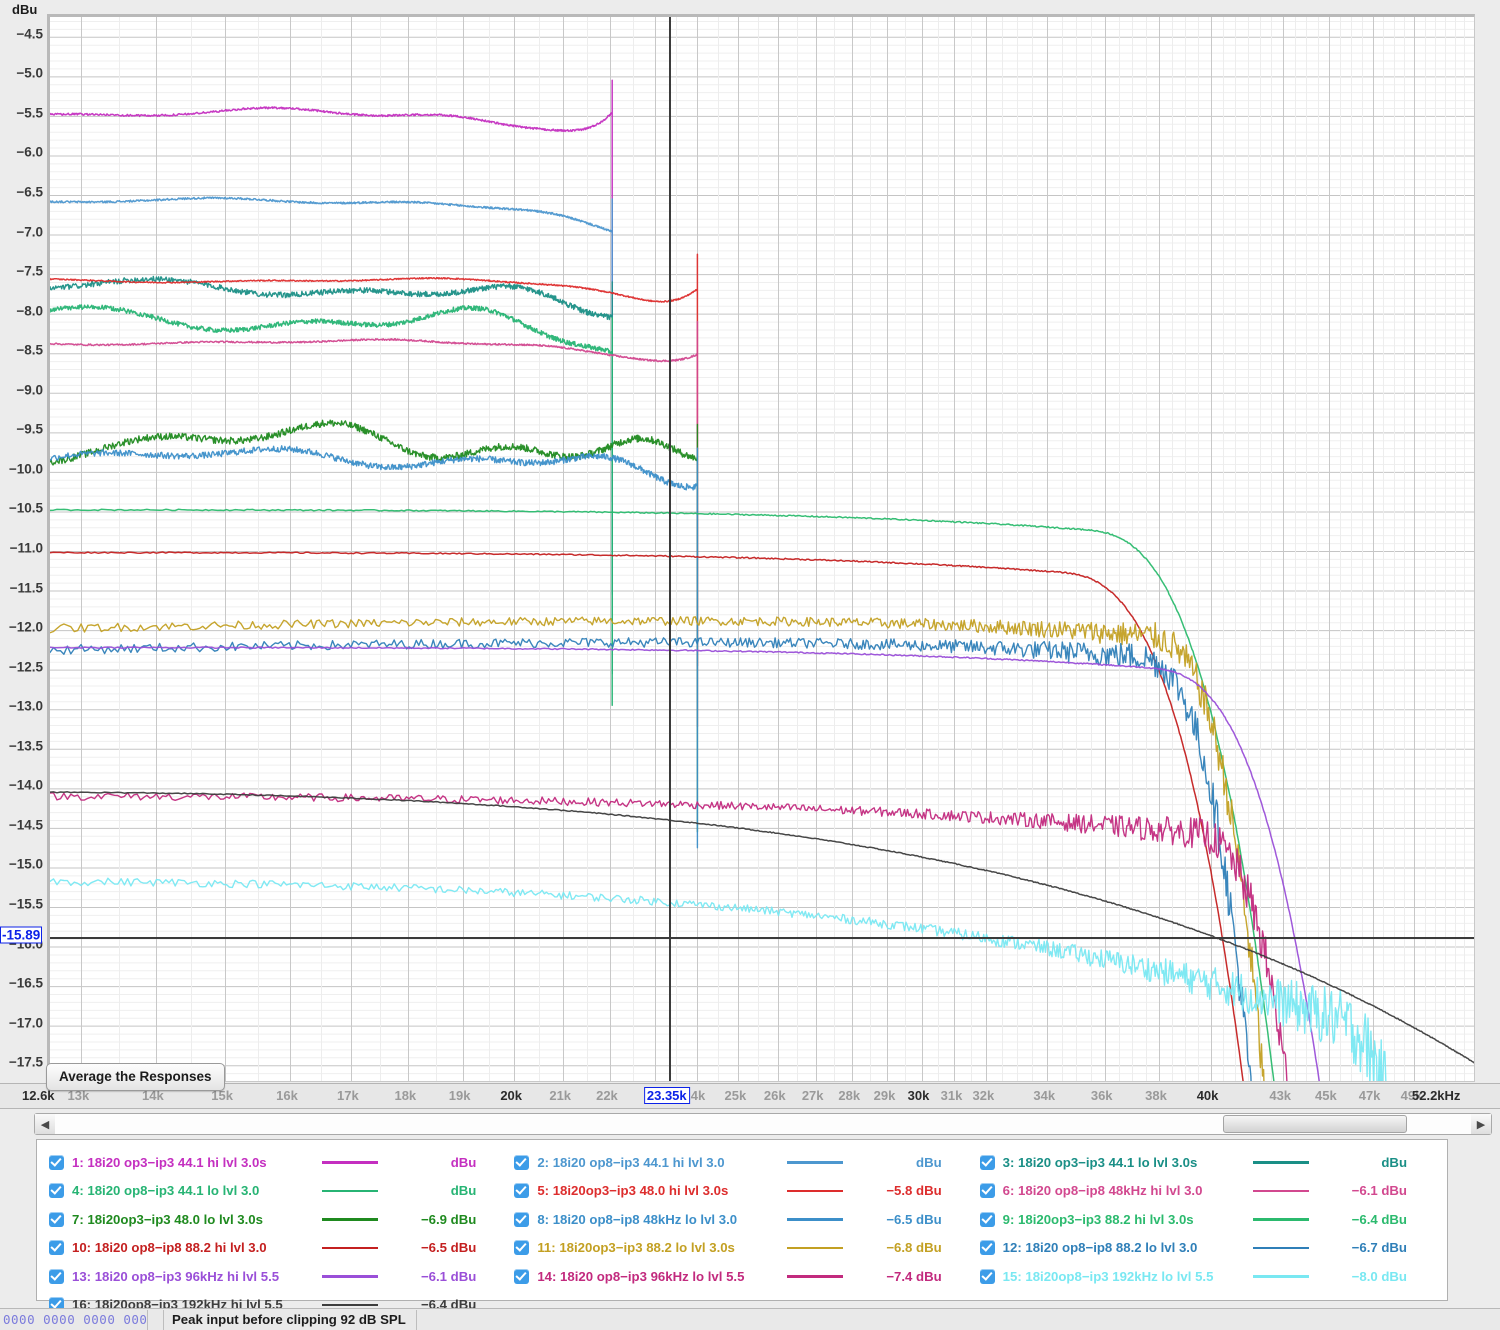 The width and height of the screenshot is (1500, 1330). I want to click on horizontal-scrollbar: ◀ ▶, so click(763, 1124).